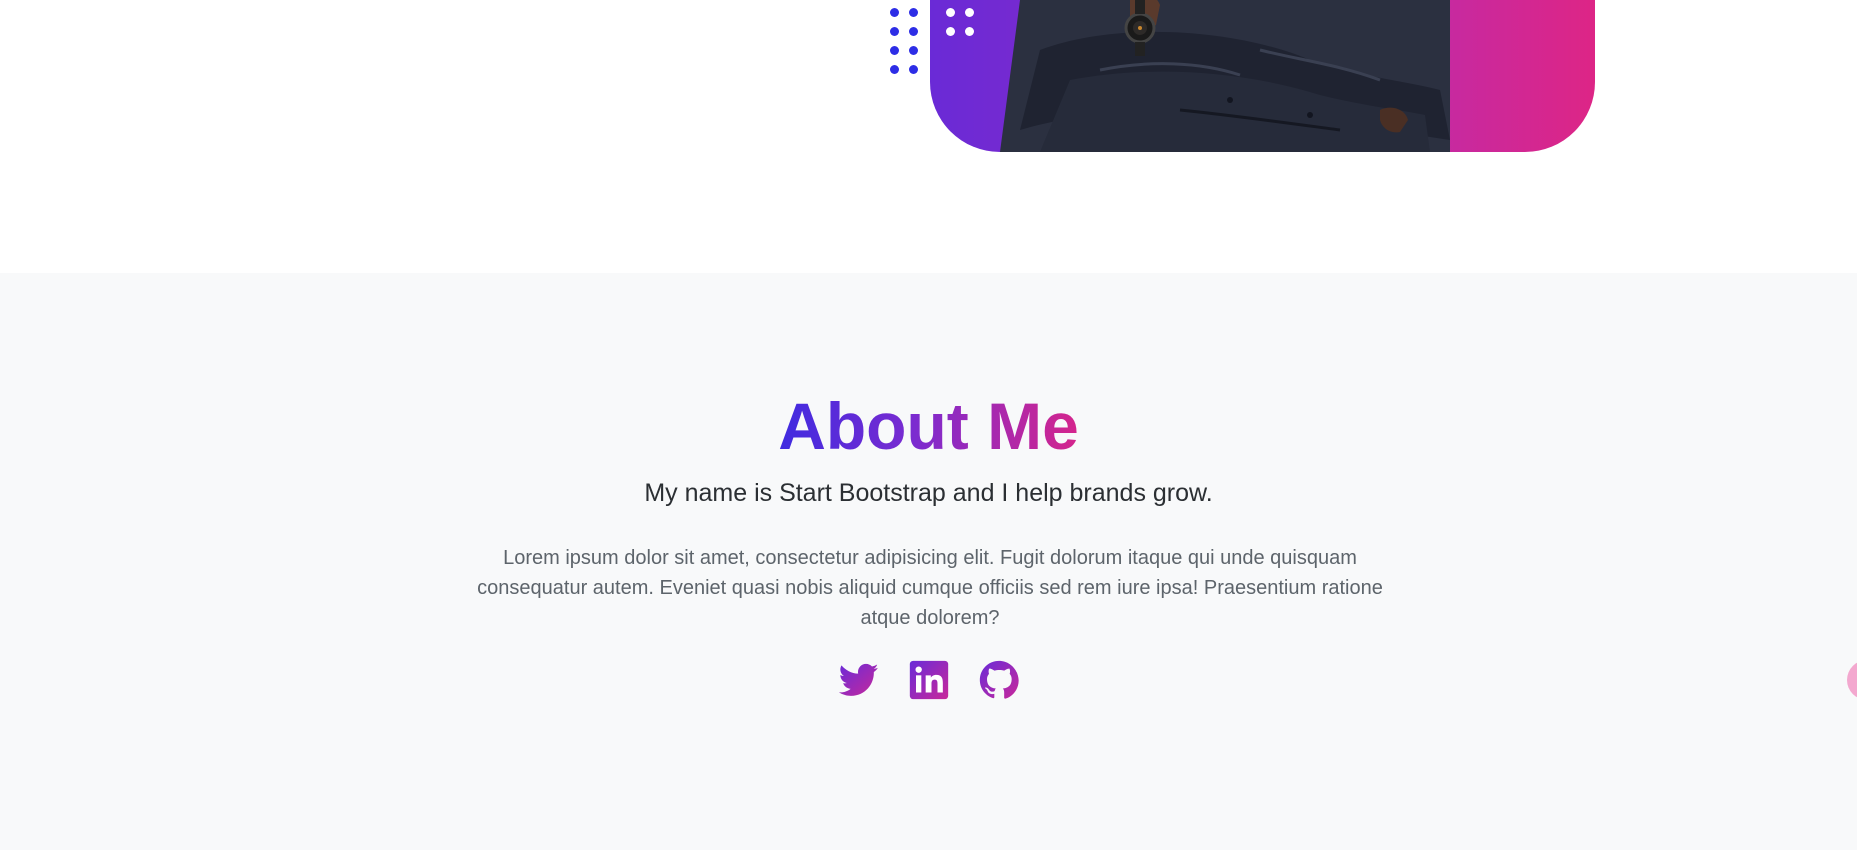  I want to click on decorative-dots, so click(904, 41).